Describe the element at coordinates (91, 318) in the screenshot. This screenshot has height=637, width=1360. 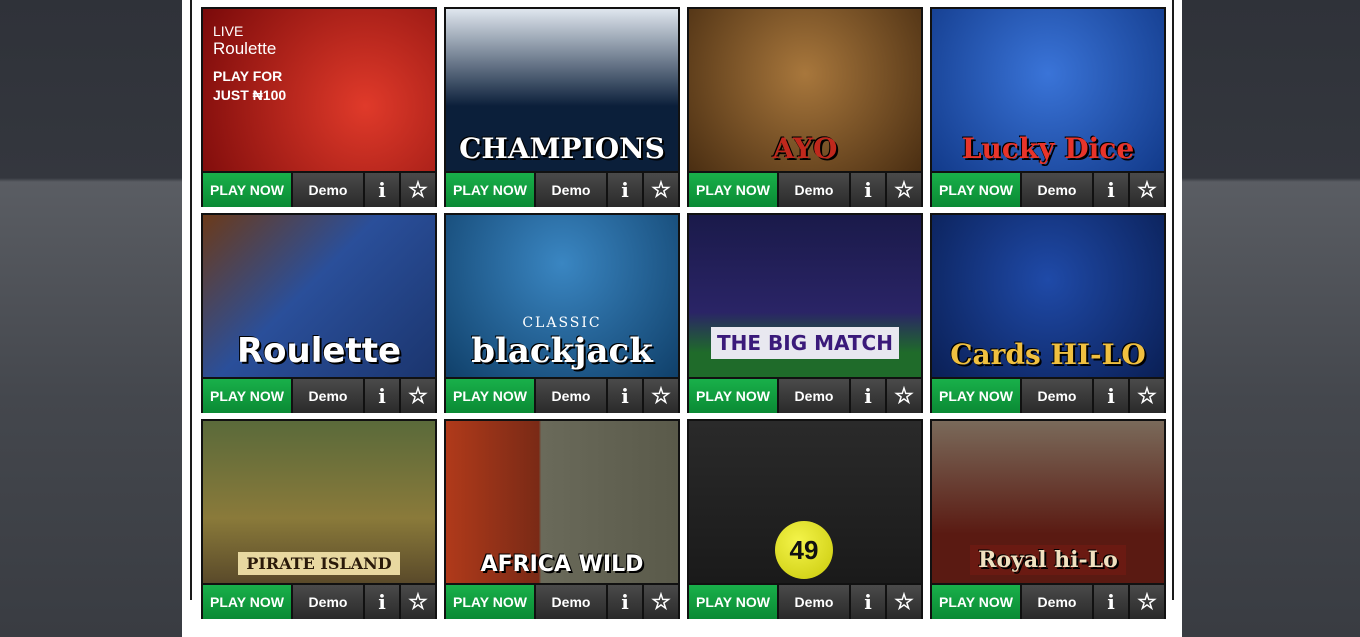
I see `page-background-left` at that location.